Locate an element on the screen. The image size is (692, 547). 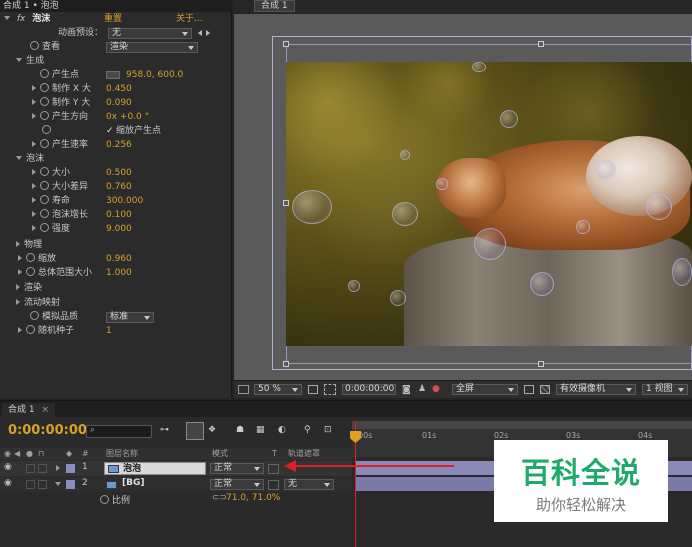
production-rate-value: 0.256 is located at coordinates (119, 145).